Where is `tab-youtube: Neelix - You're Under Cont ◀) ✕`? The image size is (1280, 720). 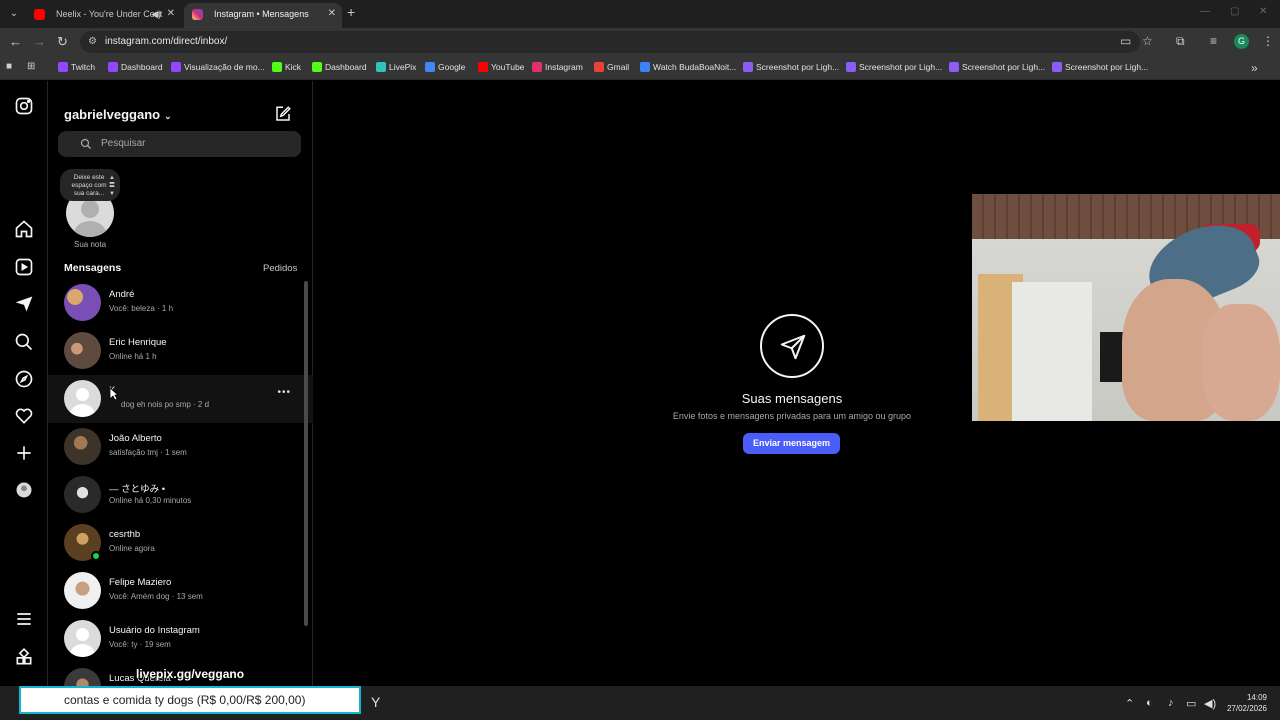
tab-youtube: Neelix - You're Under Cont ◀) ✕ is located at coordinates (103, 15).